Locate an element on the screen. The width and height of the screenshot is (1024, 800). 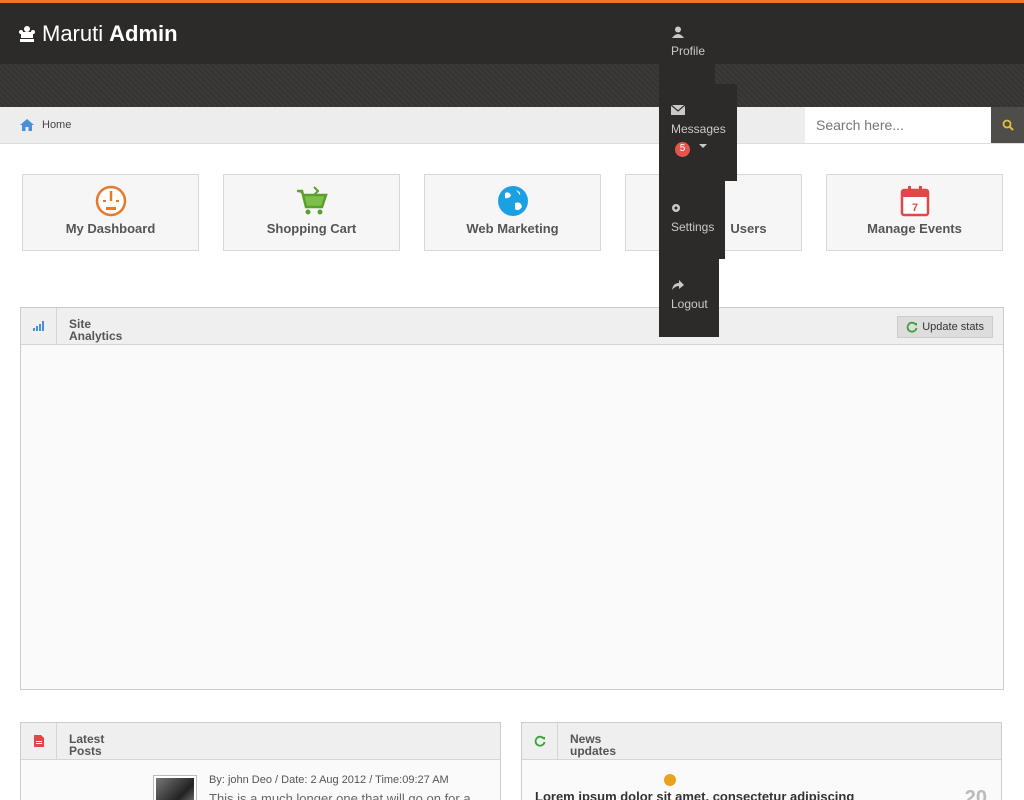
tile-web-marketing: Web Marketing is located at coordinates (512, 212).